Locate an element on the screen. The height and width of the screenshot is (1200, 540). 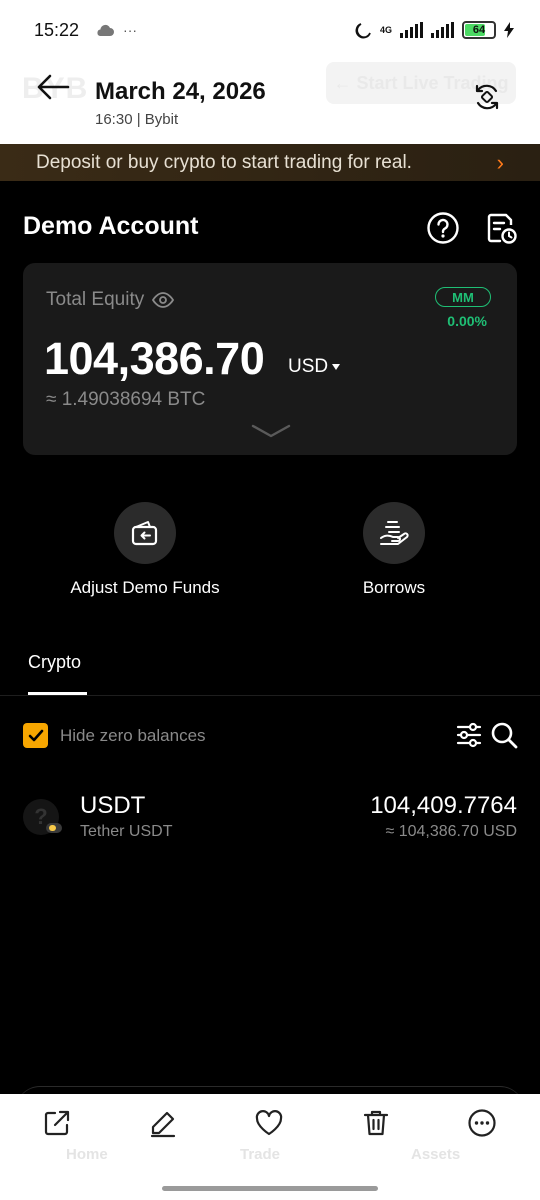
eye-icon is located at coordinates (163, 300).